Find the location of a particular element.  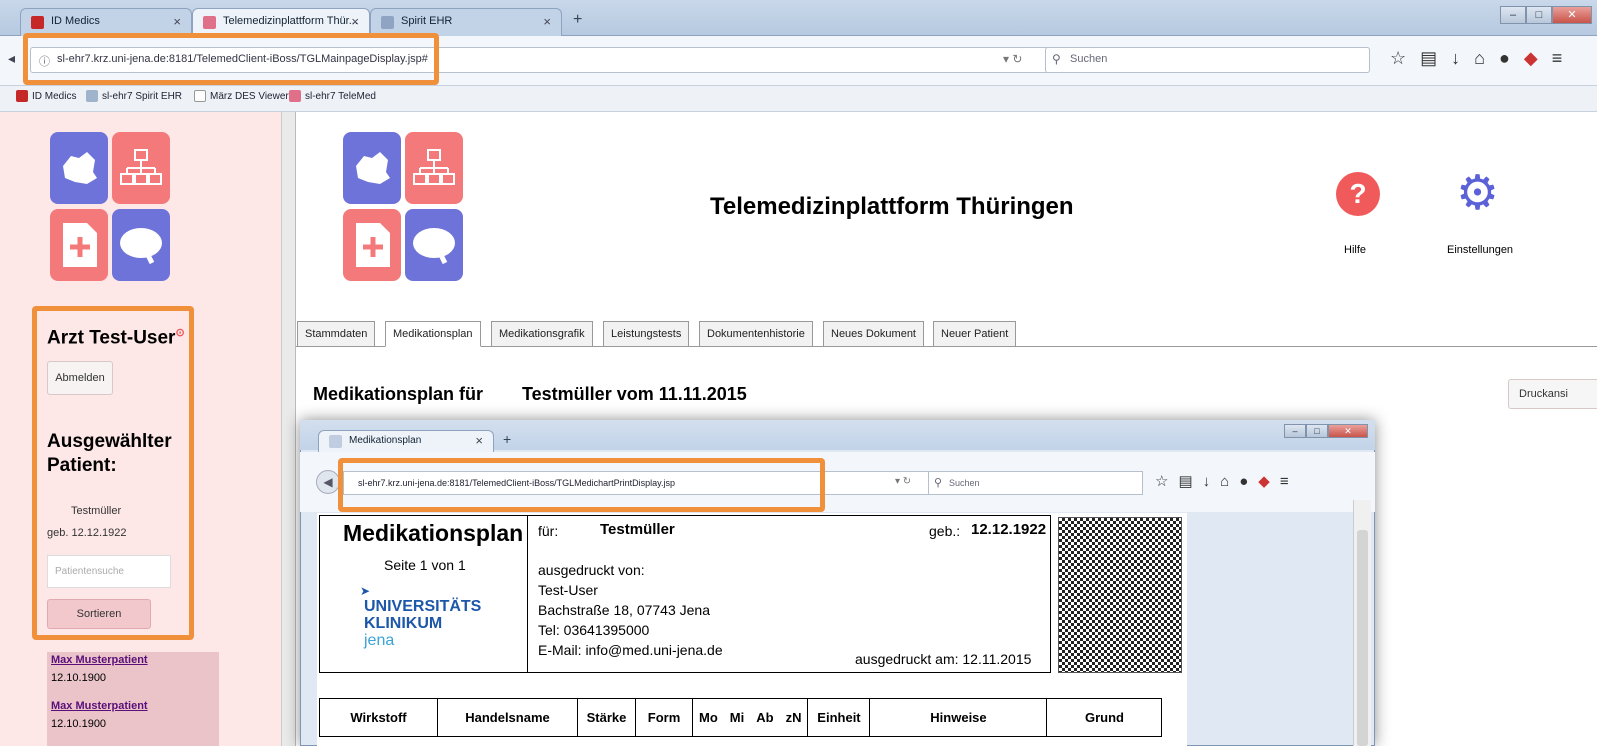

popup-scrollbar is located at coordinates (1362, 623).